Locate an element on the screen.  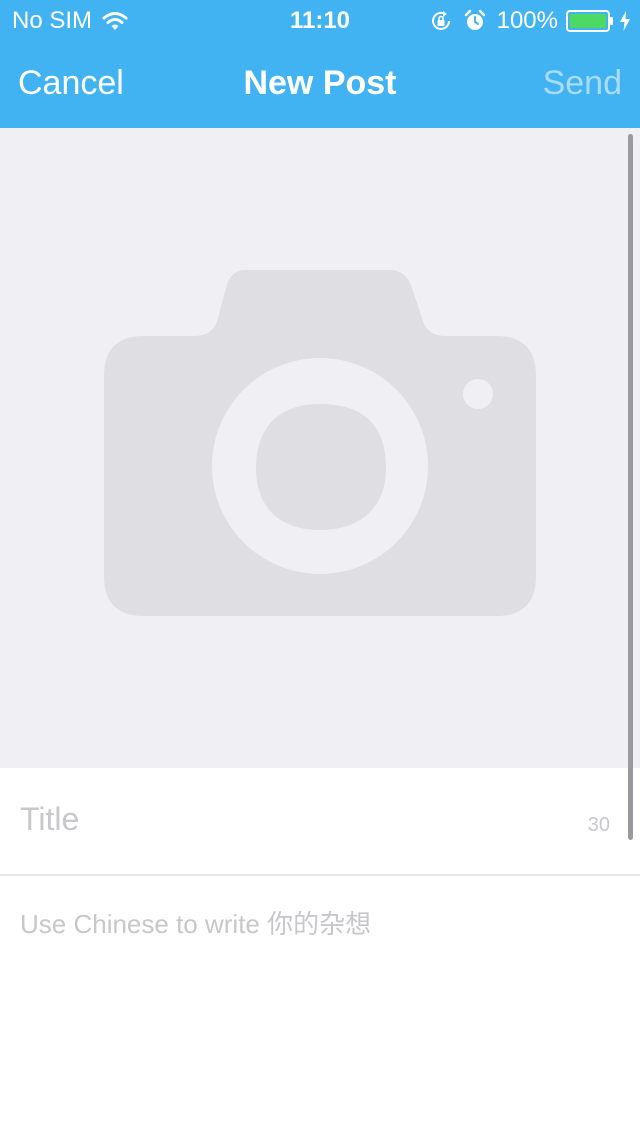
title-row: 30 is located at coordinates (320, 822).